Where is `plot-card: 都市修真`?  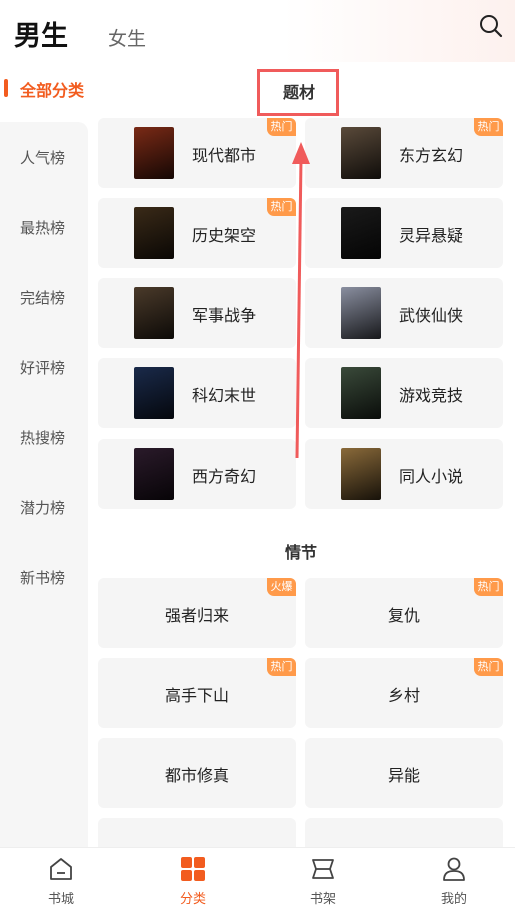 plot-card: 都市修真 is located at coordinates (197, 773).